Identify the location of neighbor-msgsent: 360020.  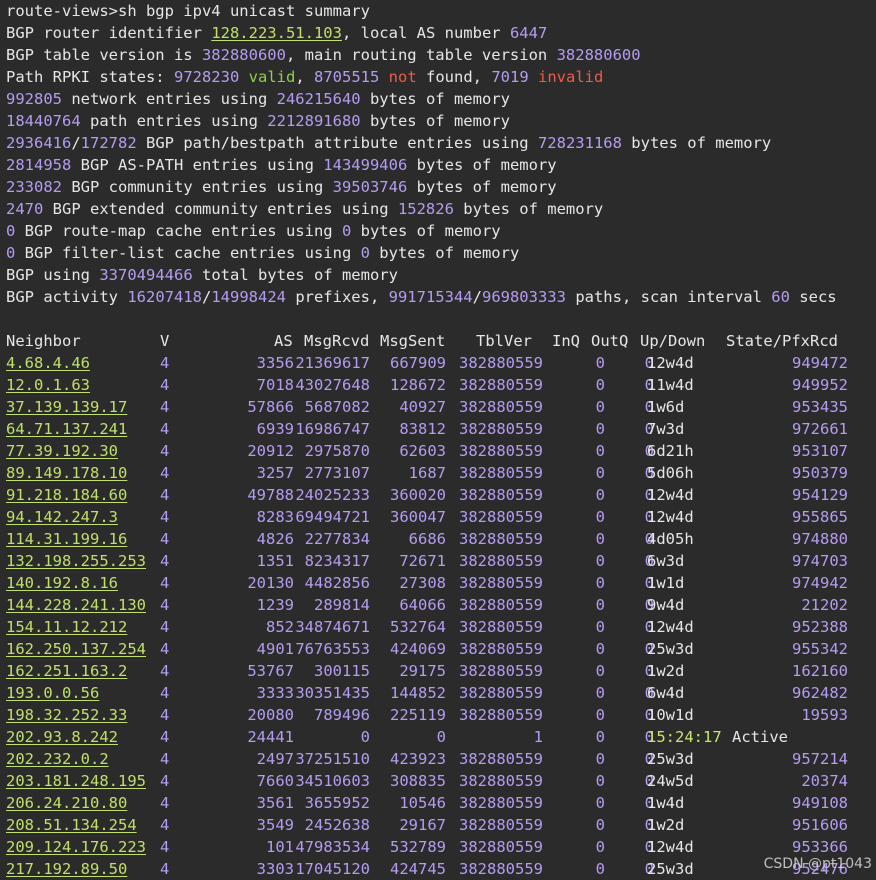
(418, 495).